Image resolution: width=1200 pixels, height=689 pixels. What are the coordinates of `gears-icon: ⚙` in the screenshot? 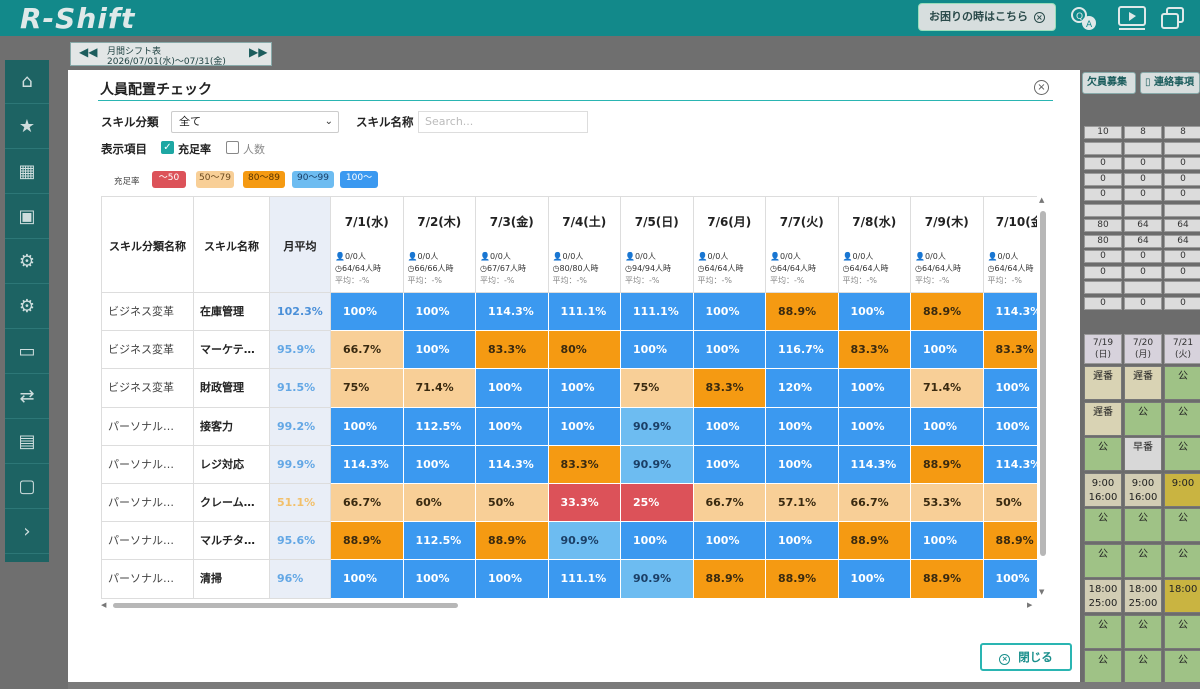 It's located at (27, 307).